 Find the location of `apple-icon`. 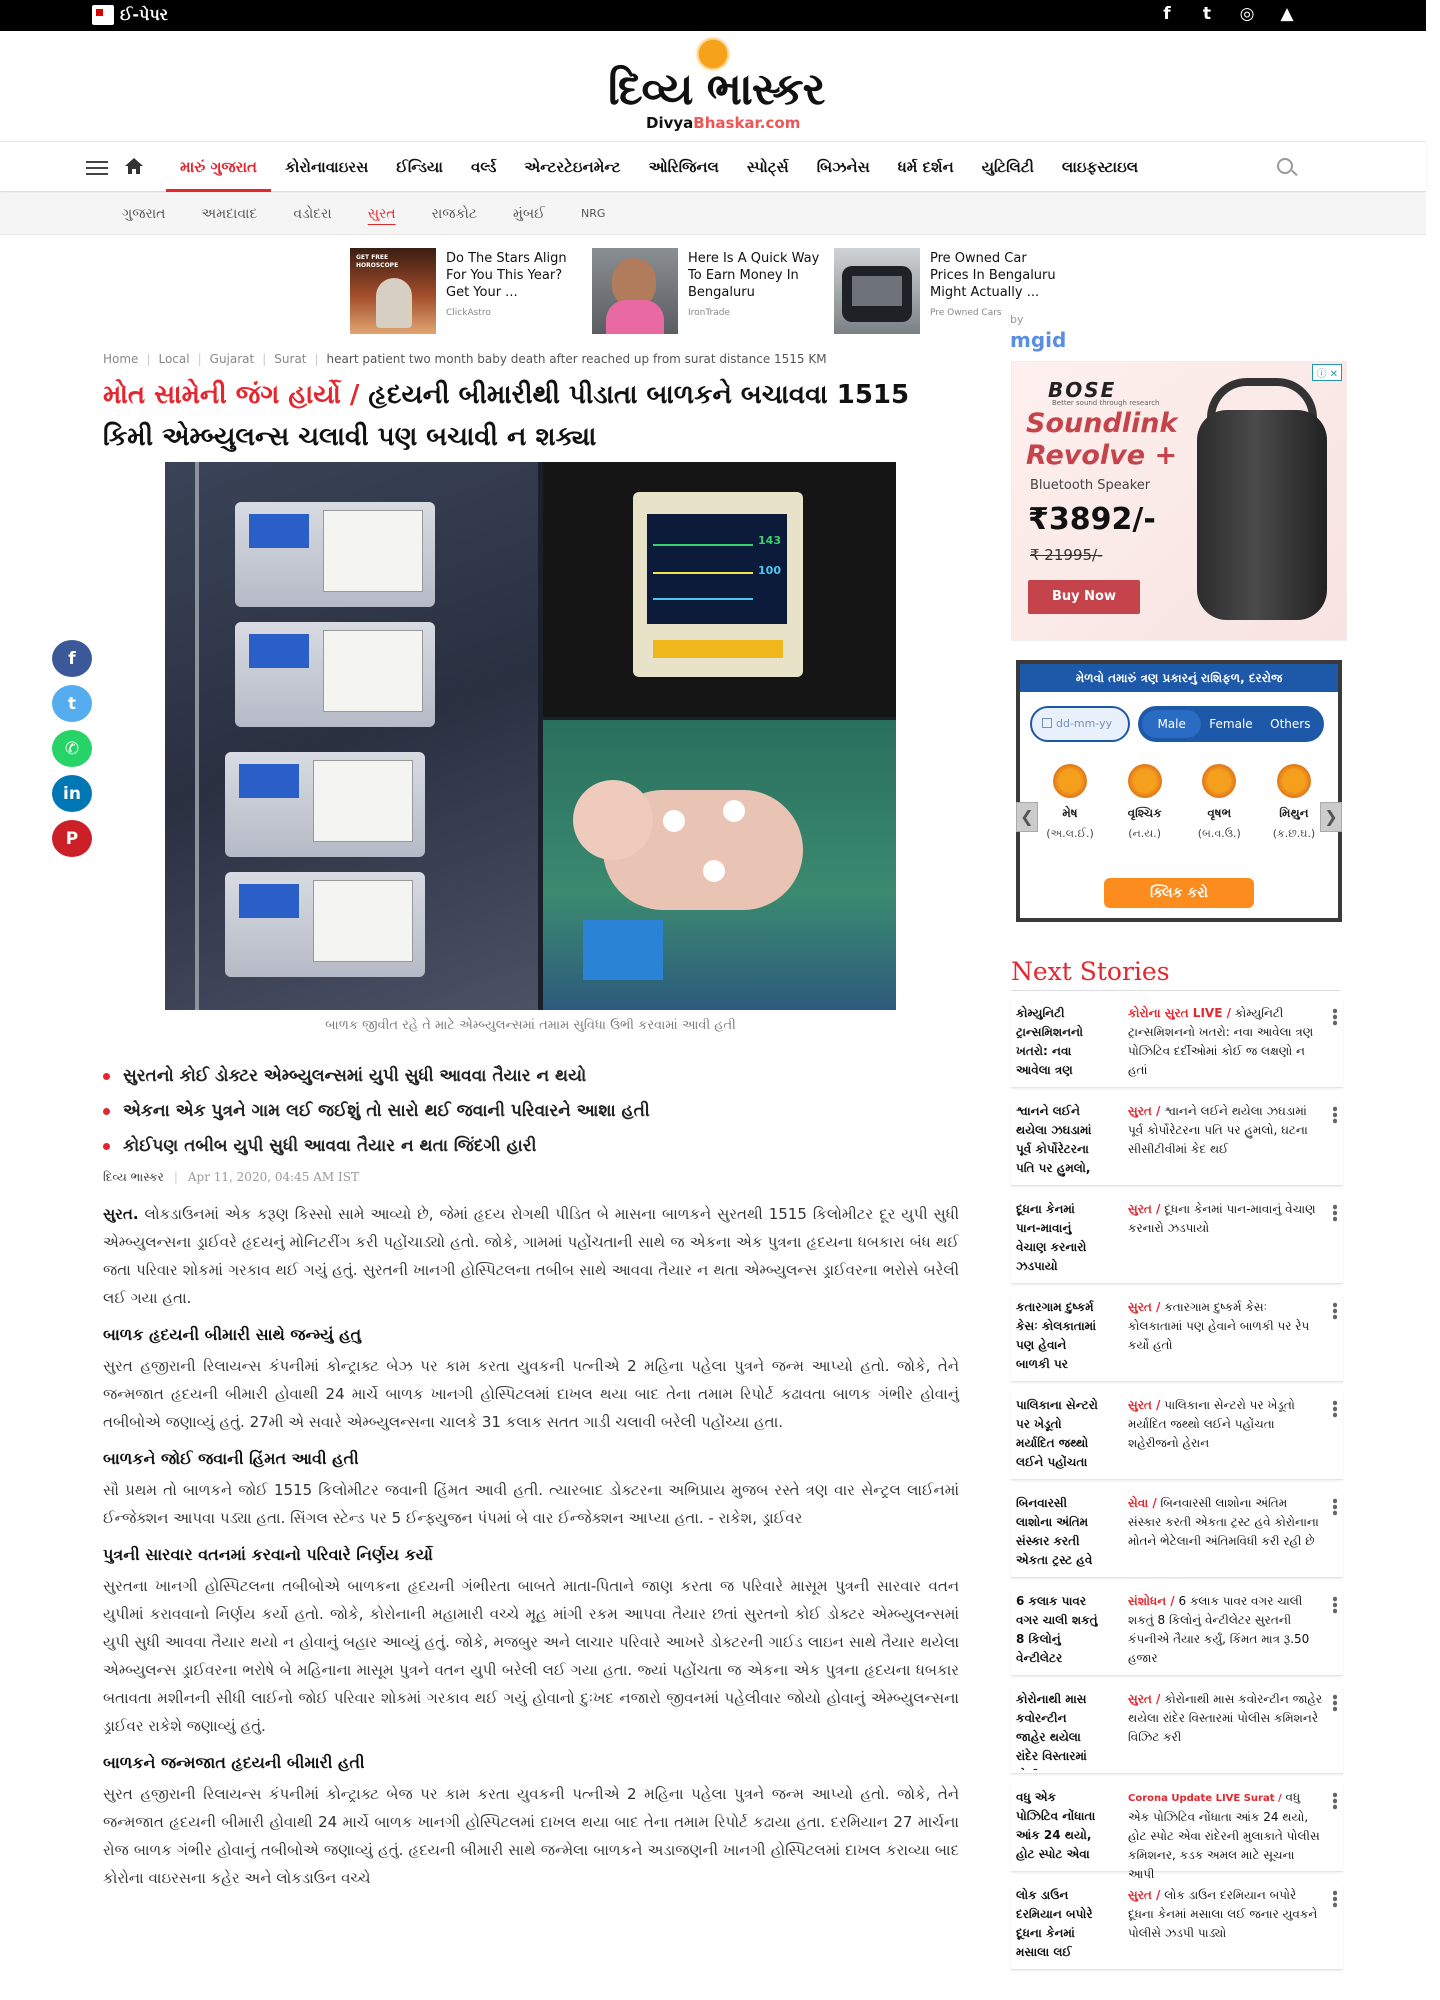

apple-icon is located at coordinates (1327, 14).